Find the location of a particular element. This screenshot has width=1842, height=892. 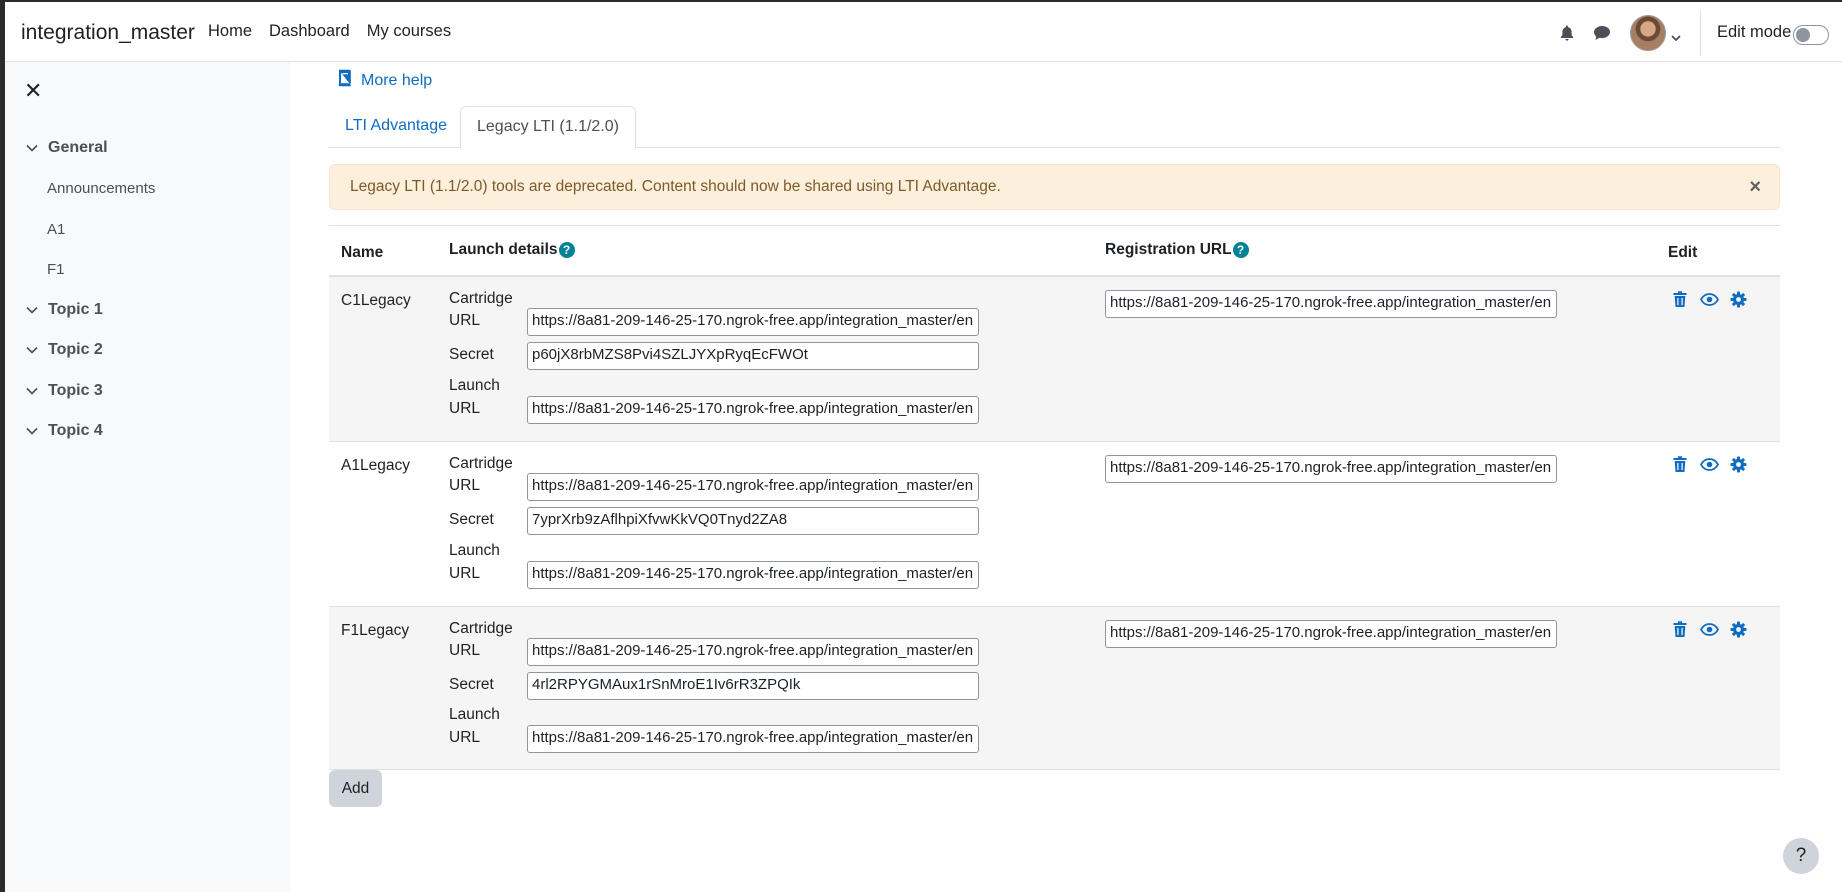

close-icon: × is located at coordinates (1755, 187).